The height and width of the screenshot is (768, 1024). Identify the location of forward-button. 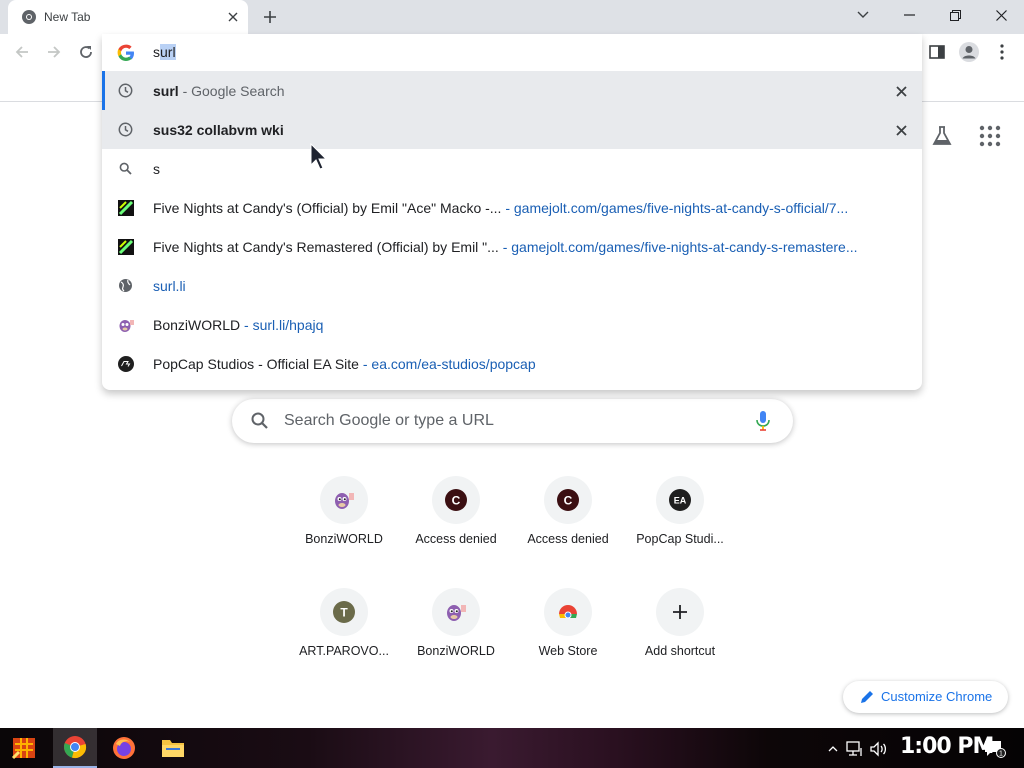
(54, 52).